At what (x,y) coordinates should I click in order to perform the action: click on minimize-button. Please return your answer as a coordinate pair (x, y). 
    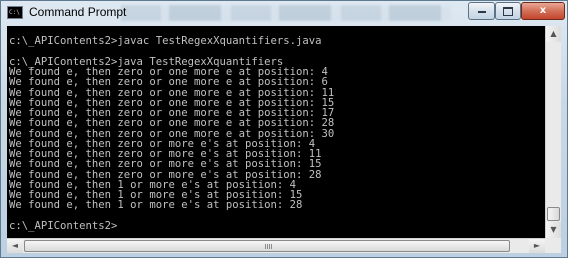
    Looking at the image, I should click on (481, 11).